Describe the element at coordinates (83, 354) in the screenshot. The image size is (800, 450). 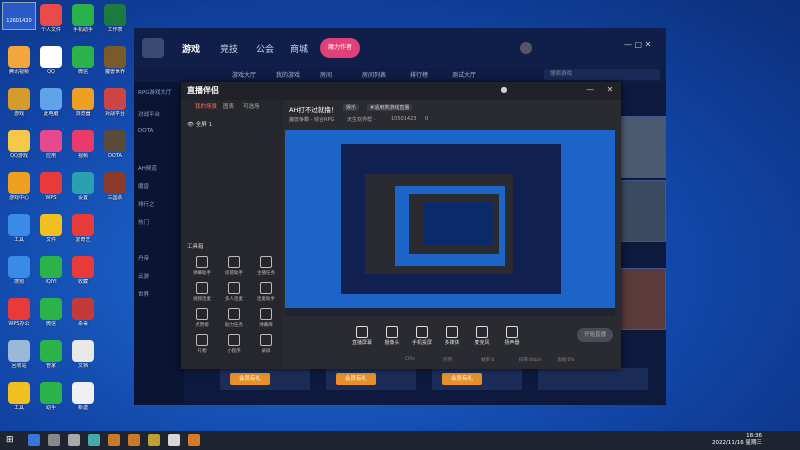
I see `desktop-icon: 文档` at that location.